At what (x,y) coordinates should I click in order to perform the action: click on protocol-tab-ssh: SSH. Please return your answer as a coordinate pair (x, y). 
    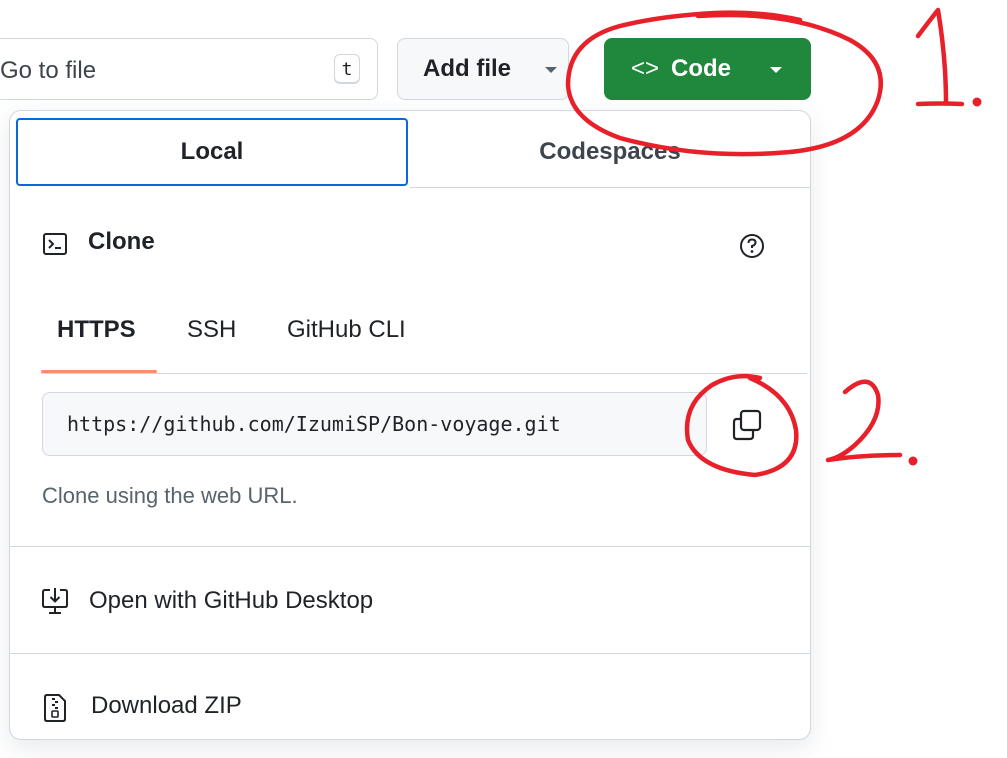
    Looking at the image, I should click on (211, 330).